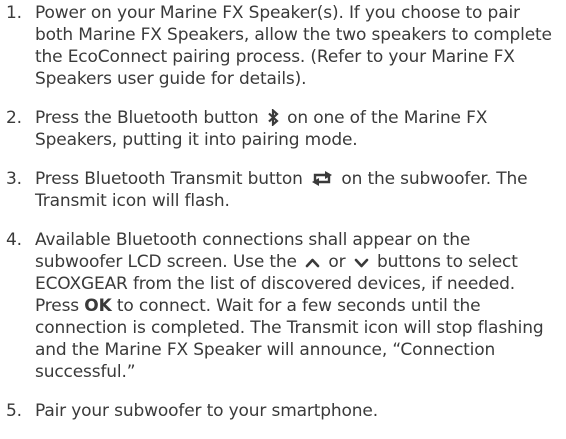 The image size is (566, 439). I want to click on chevron-up-icon, so click(312, 262).